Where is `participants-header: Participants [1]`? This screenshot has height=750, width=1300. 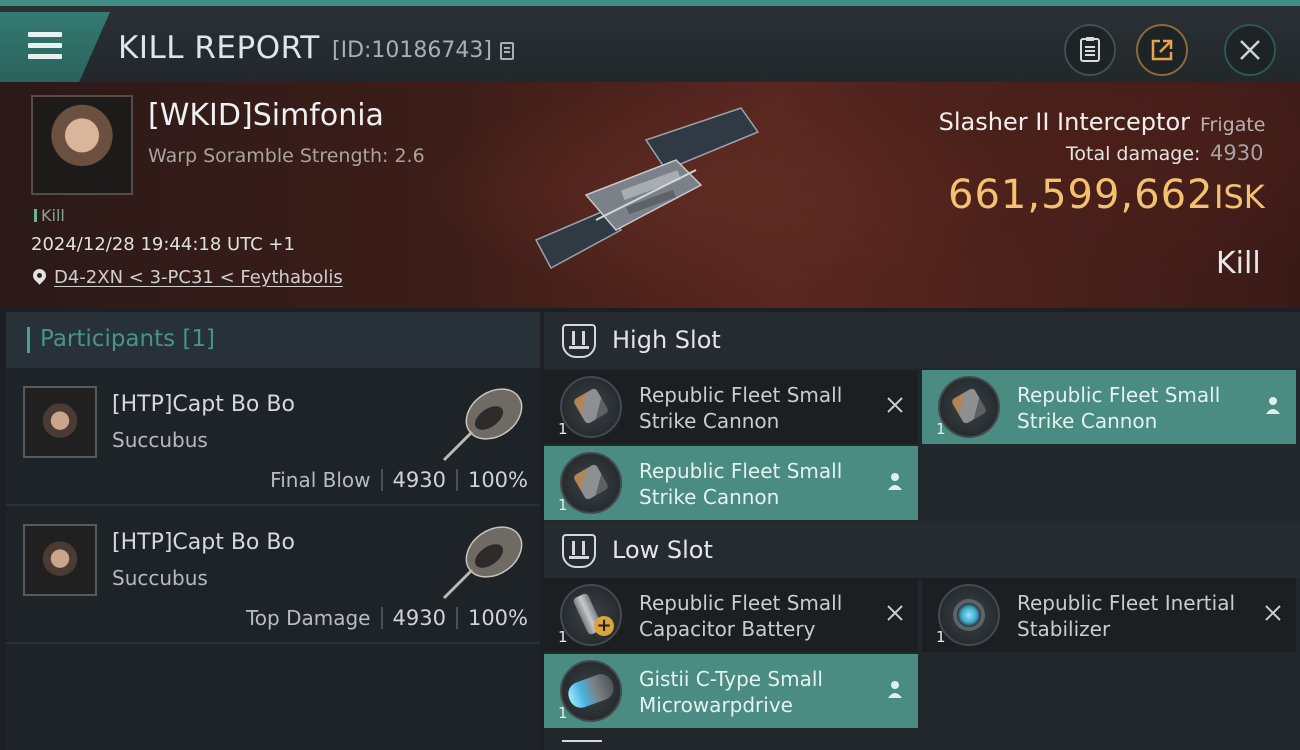 participants-header: Participants [1] is located at coordinates (273, 340).